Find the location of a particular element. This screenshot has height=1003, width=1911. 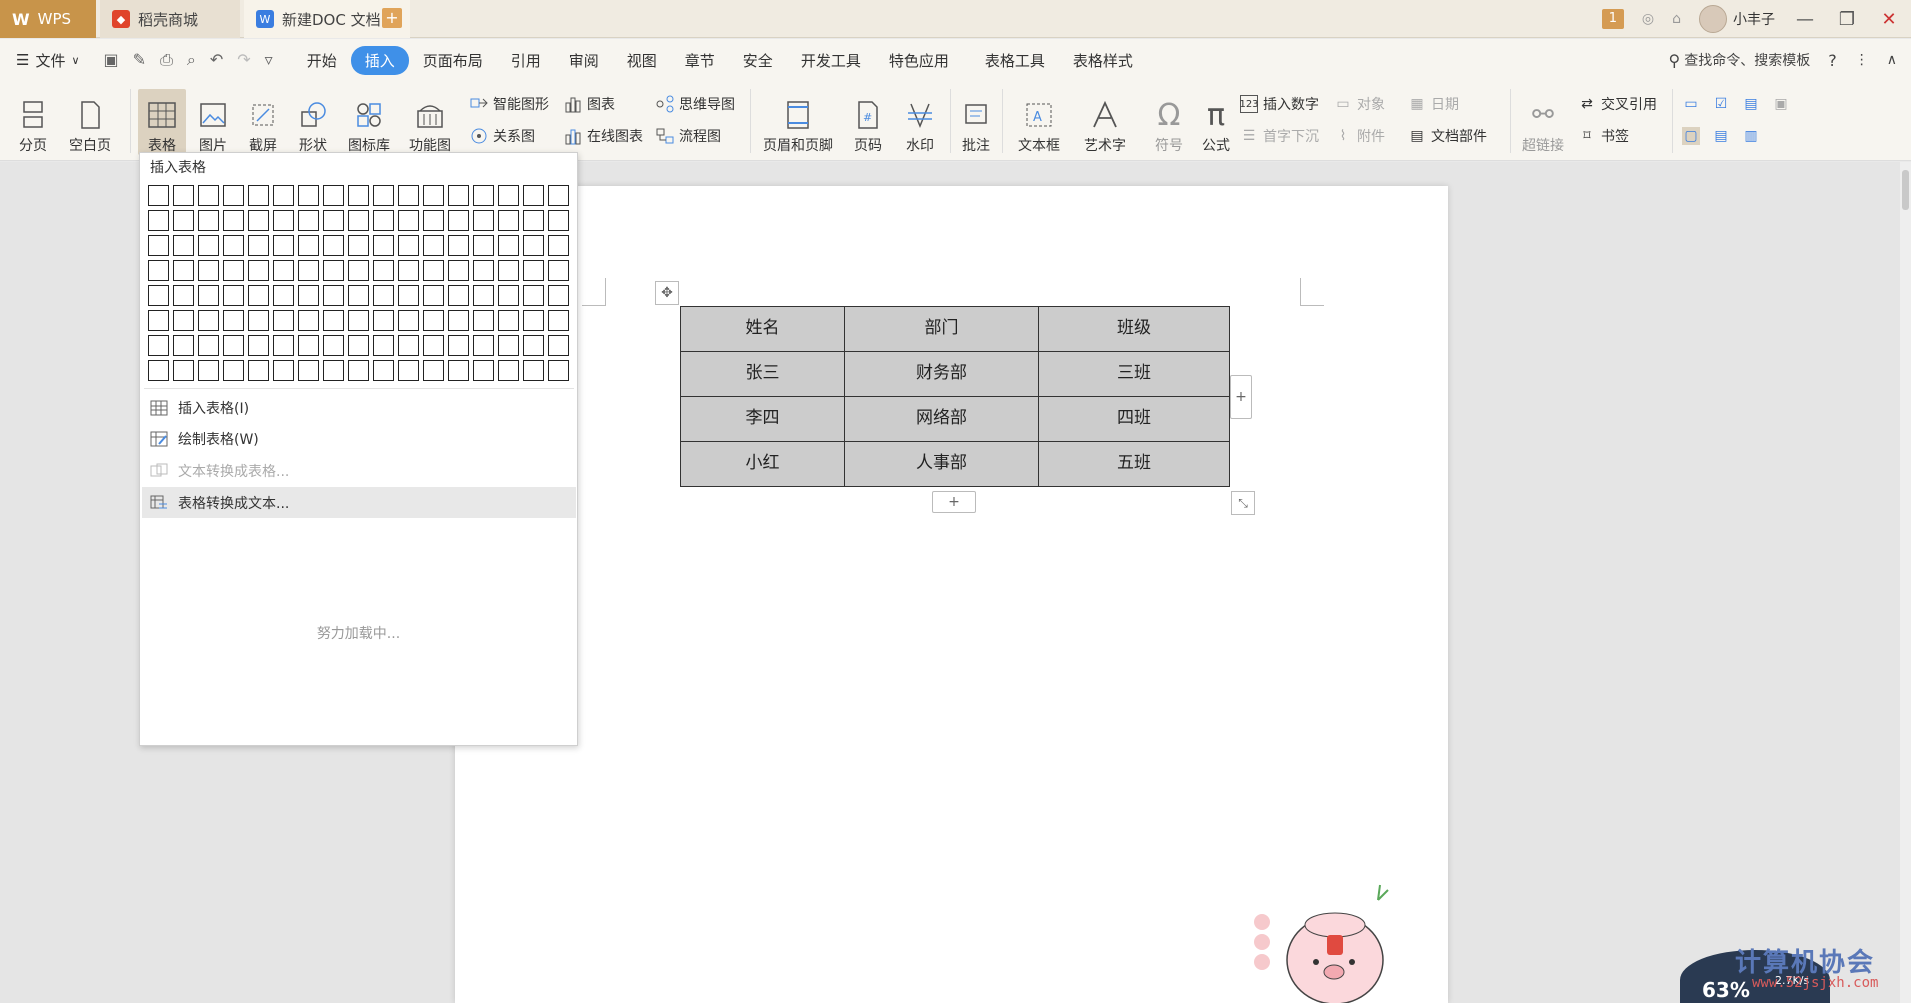

insert-number-button: 123 插入数字 is located at coordinates (1279, 104).